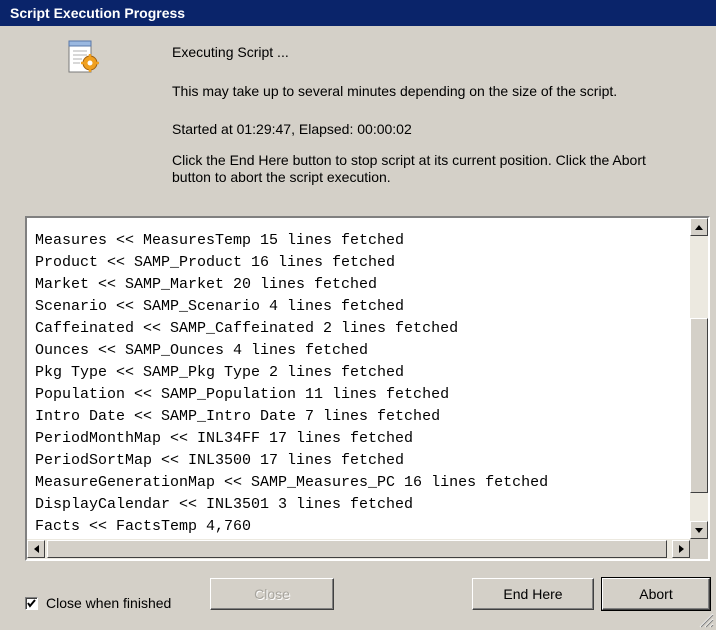  Describe the element at coordinates (681, 549) in the screenshot. I see `arrow-right-icon` at that location.